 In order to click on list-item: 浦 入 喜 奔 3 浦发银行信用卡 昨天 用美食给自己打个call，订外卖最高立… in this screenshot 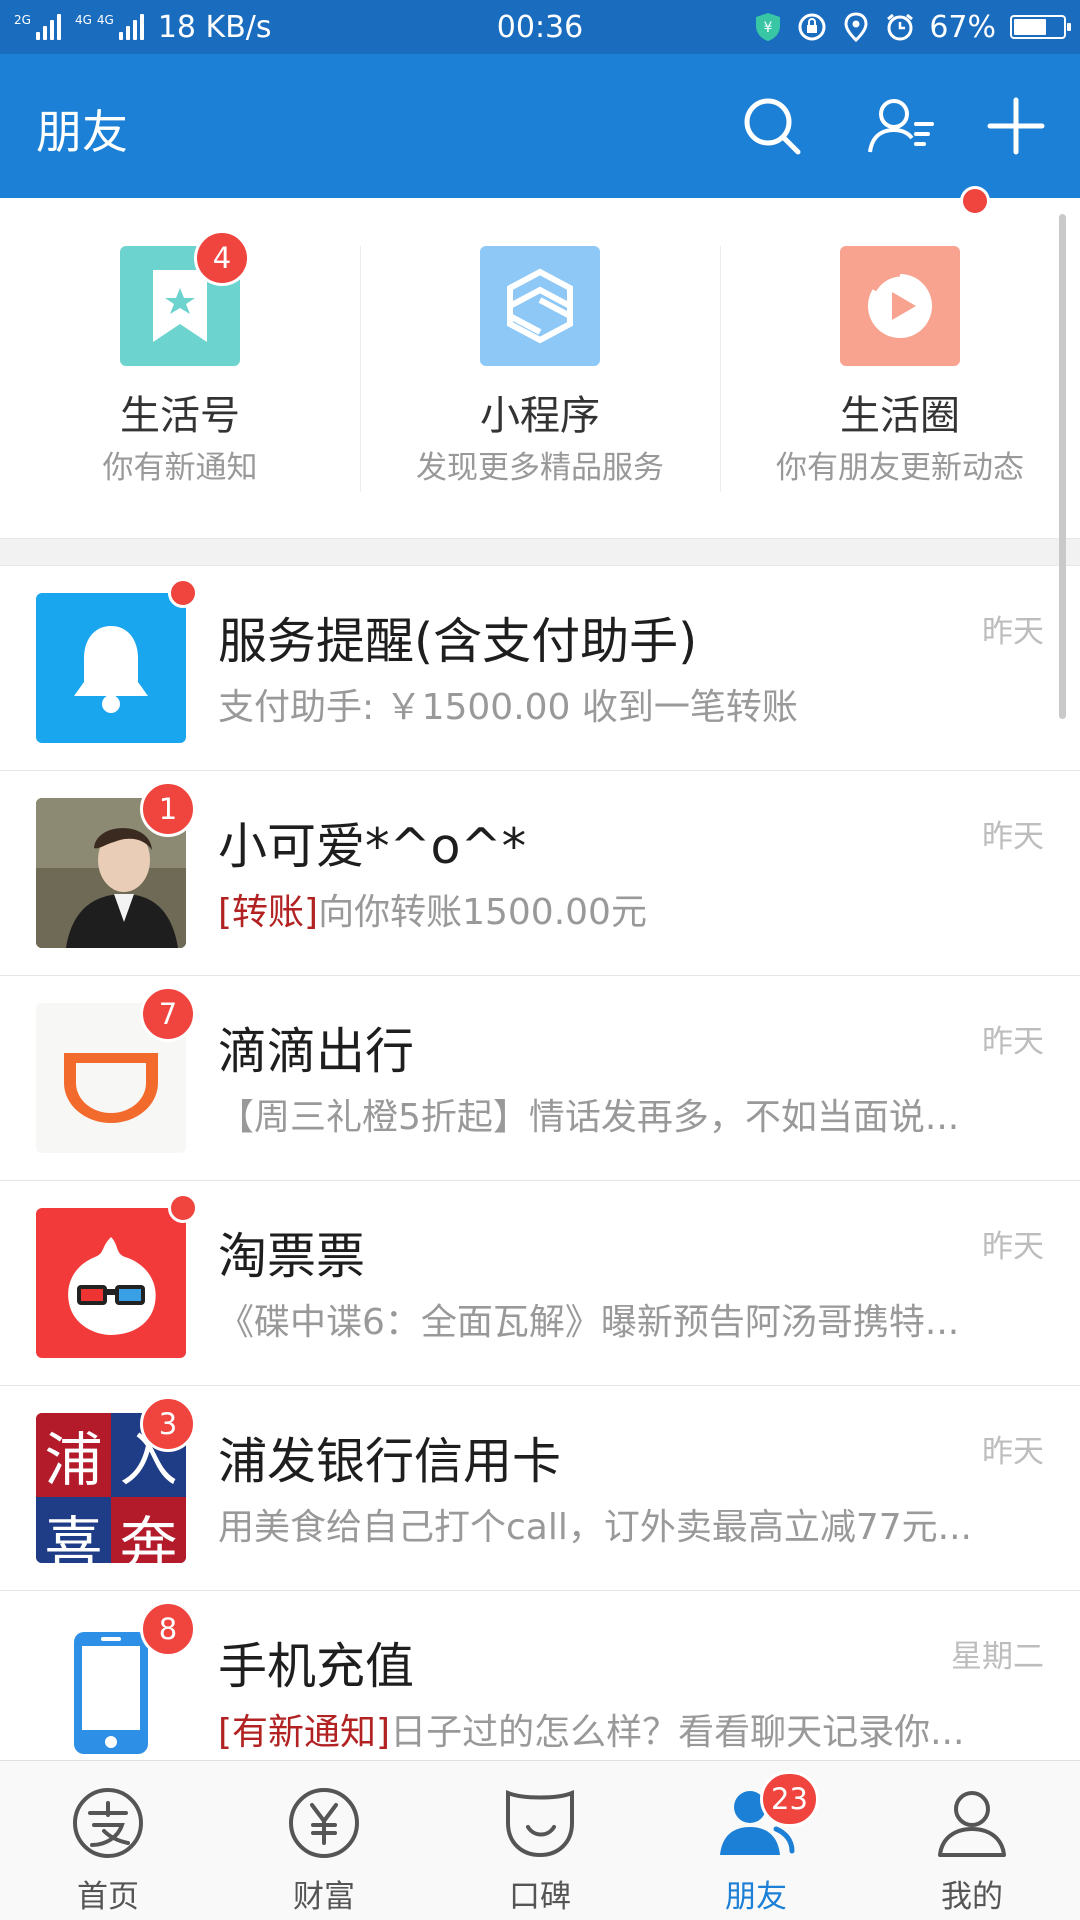, I will do `click(540, 1488)`.